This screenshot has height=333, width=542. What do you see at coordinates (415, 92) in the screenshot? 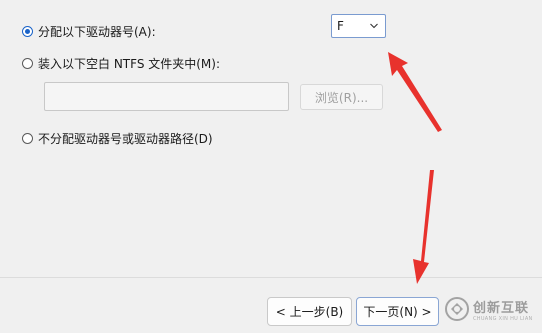
I see `arrow-to-select-icon` at bounding box center [415, 92].